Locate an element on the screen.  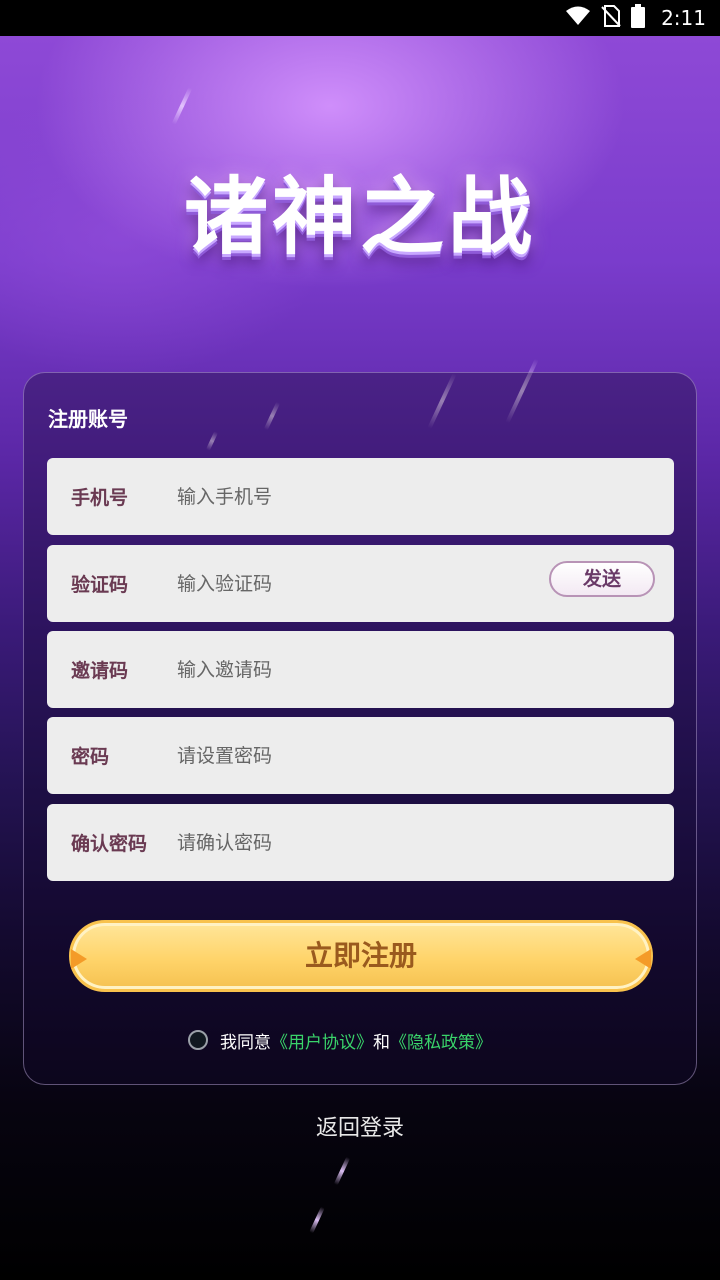
password-field: 密码 is located at coordinates (360, 755).